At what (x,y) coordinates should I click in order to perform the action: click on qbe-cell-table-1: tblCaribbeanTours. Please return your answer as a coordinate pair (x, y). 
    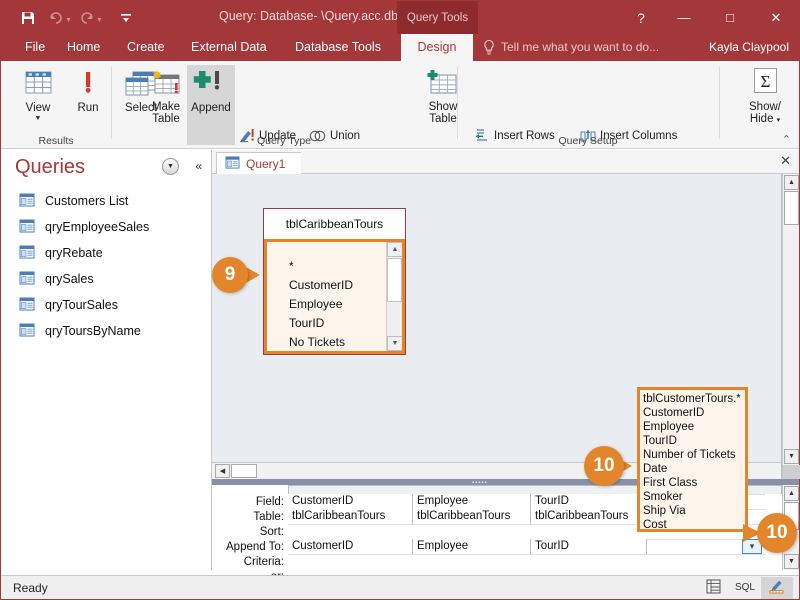
    Looking at the image, I should click on (350, 517).